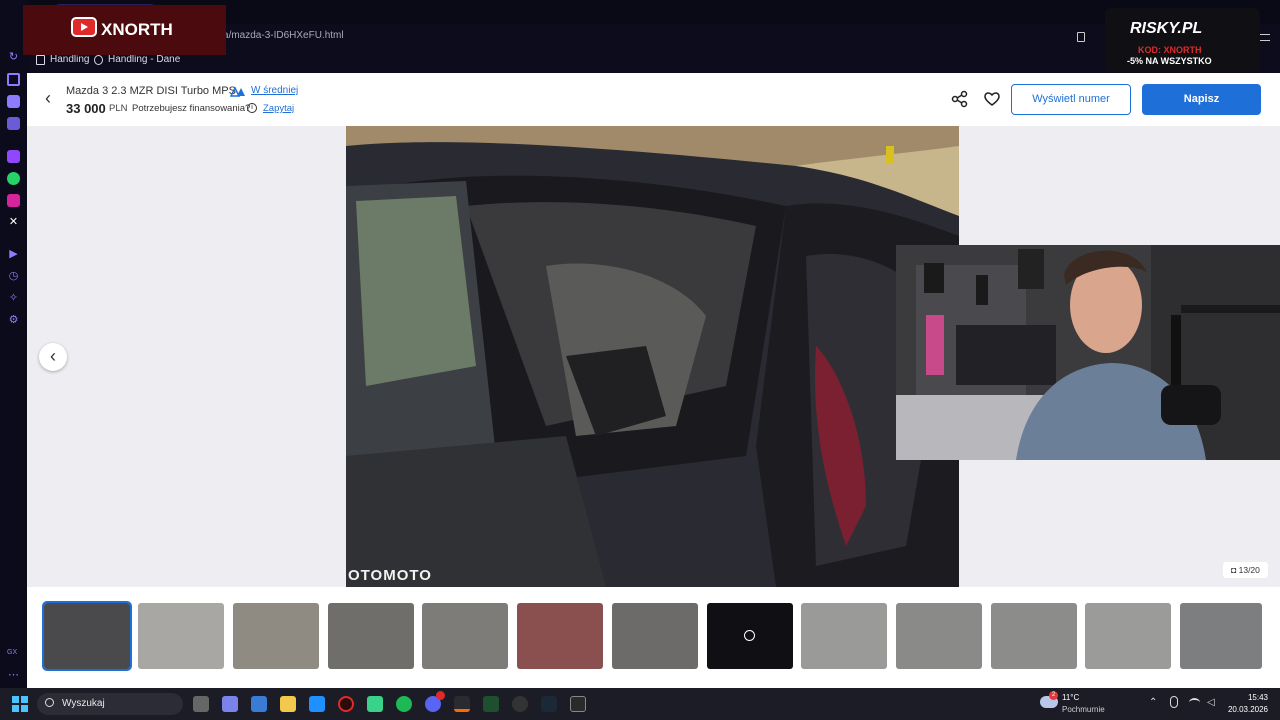 This screenshot has height=720, width=1280. What do you see at coordinates (53, 357) in the screenshot?
I see `previous-photo-button: ‹` at bounding box center [53, 357].